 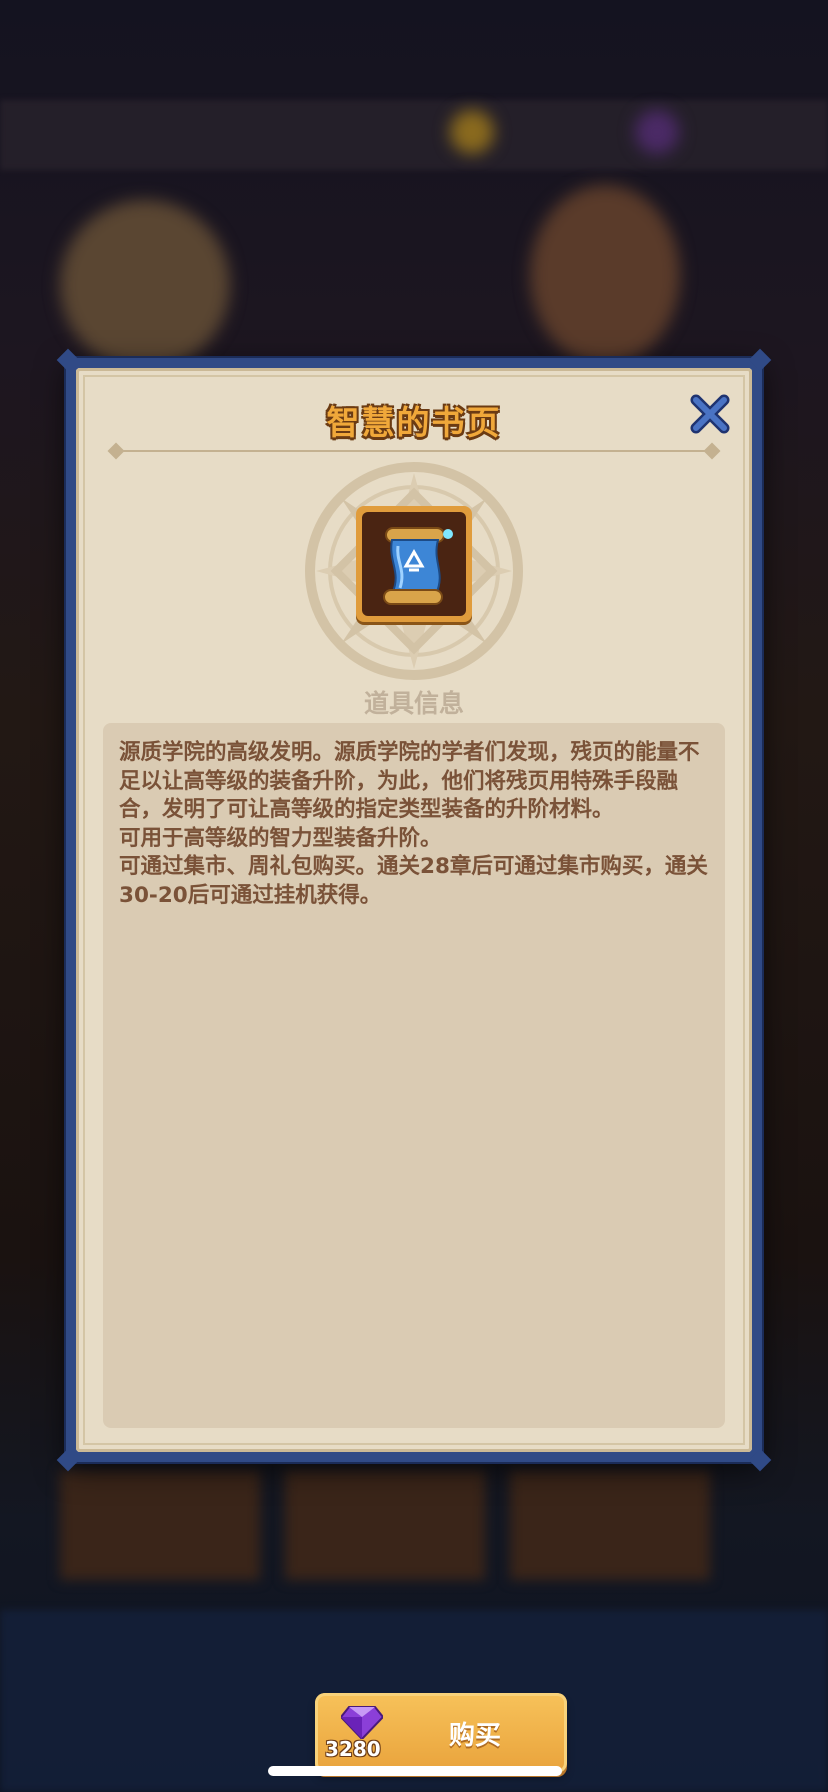 What do you see at coordinates (474, 1736) in the screenshot?
I see `buy-button-label: 购买` at bounding box center [474, 1736].